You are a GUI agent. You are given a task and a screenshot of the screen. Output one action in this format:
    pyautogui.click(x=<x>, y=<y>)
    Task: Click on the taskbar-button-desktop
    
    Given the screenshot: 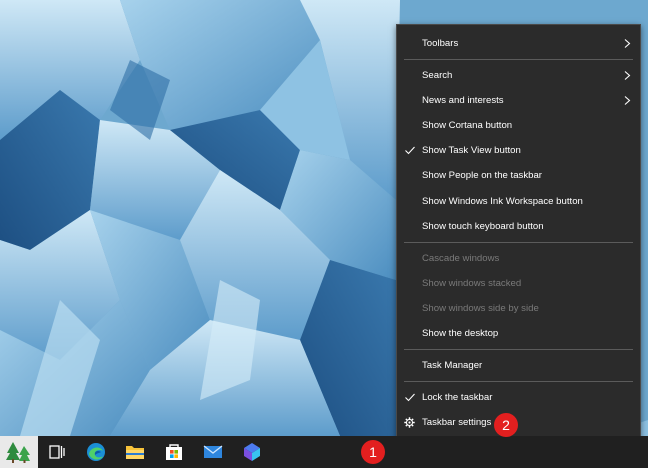 What is the action you would take?
    pyautogui.click(x=19, y=452)
    